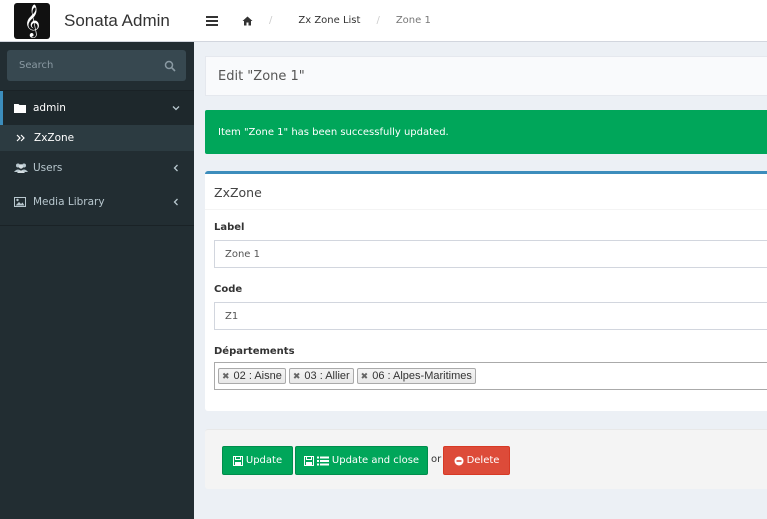  What do you see at coordinates (413, 20) in the screenshot?
I see `breadcrumb-current: Zone 1` at bounding box center [413, 20].